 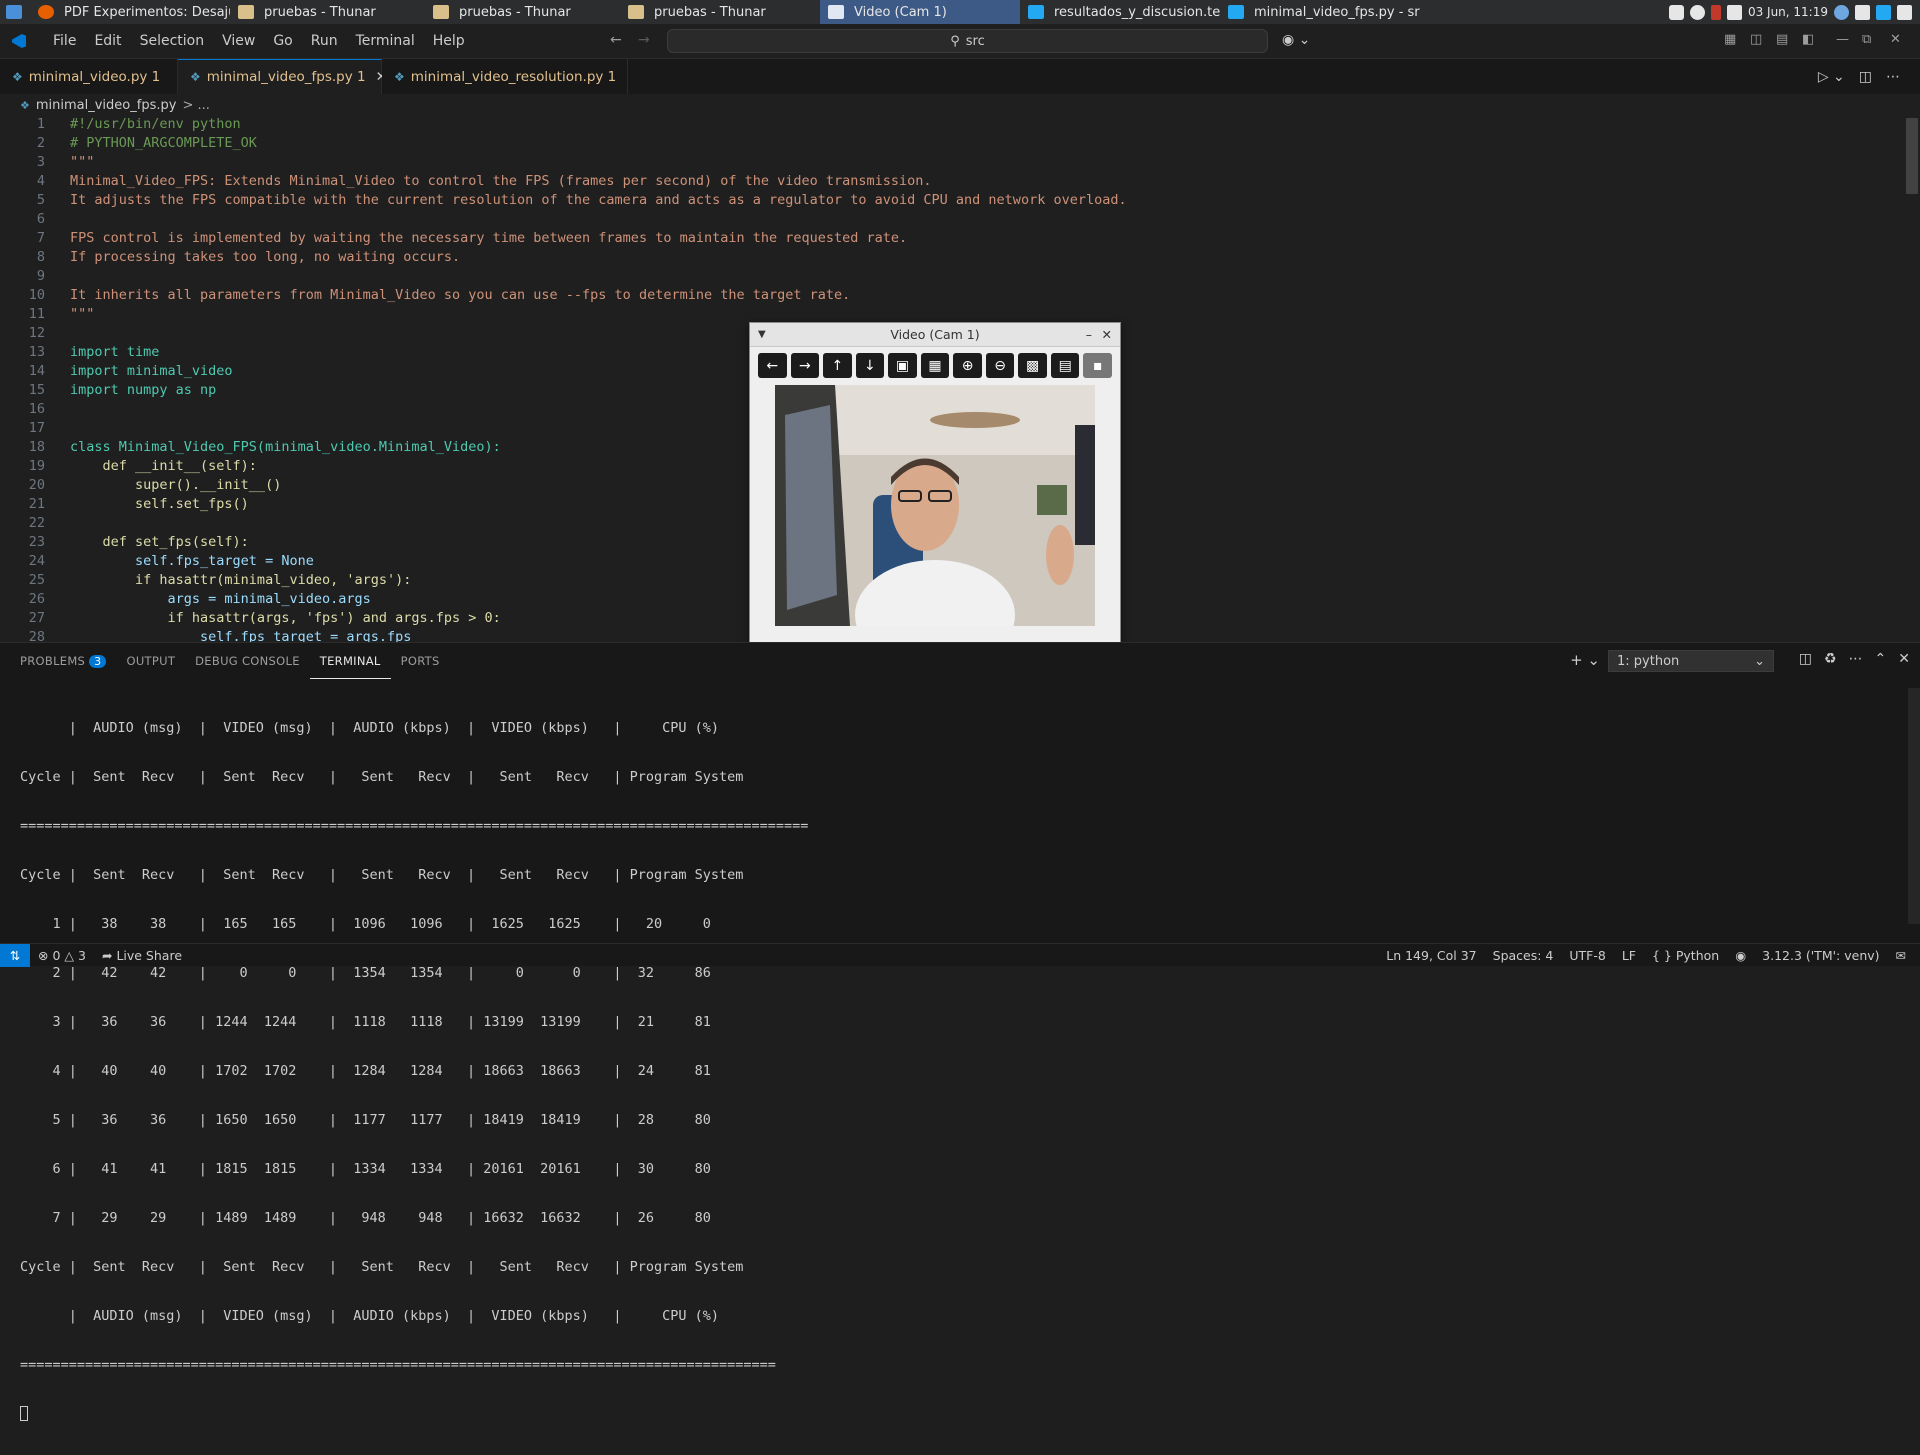 I want to click on command-center-search: ⚲ src, so click(x=967, y=41).